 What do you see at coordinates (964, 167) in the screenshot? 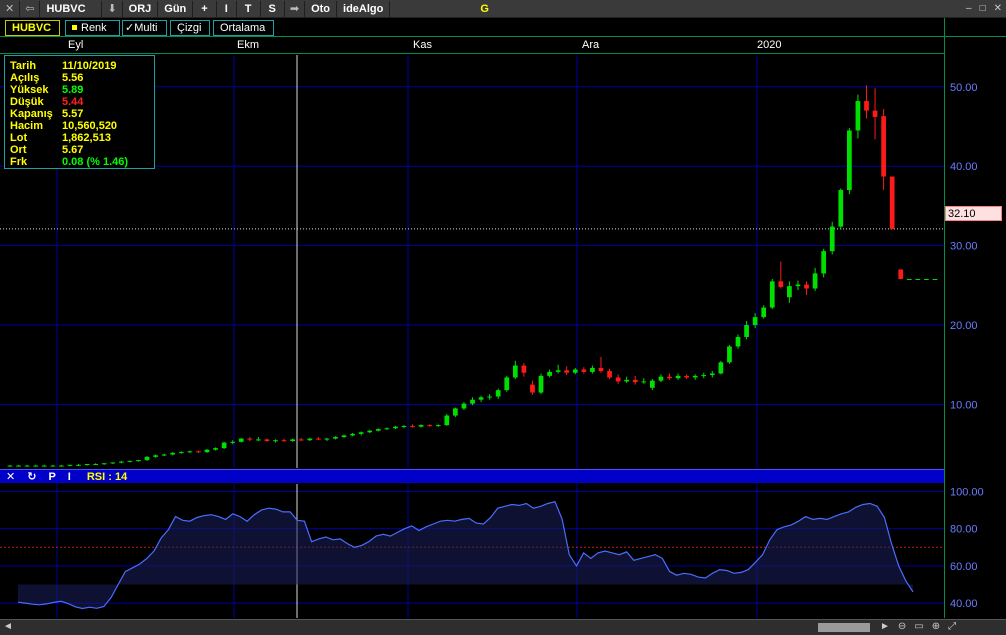
I see `price-tick-label: 40.00` at bounding box center [964, 167].